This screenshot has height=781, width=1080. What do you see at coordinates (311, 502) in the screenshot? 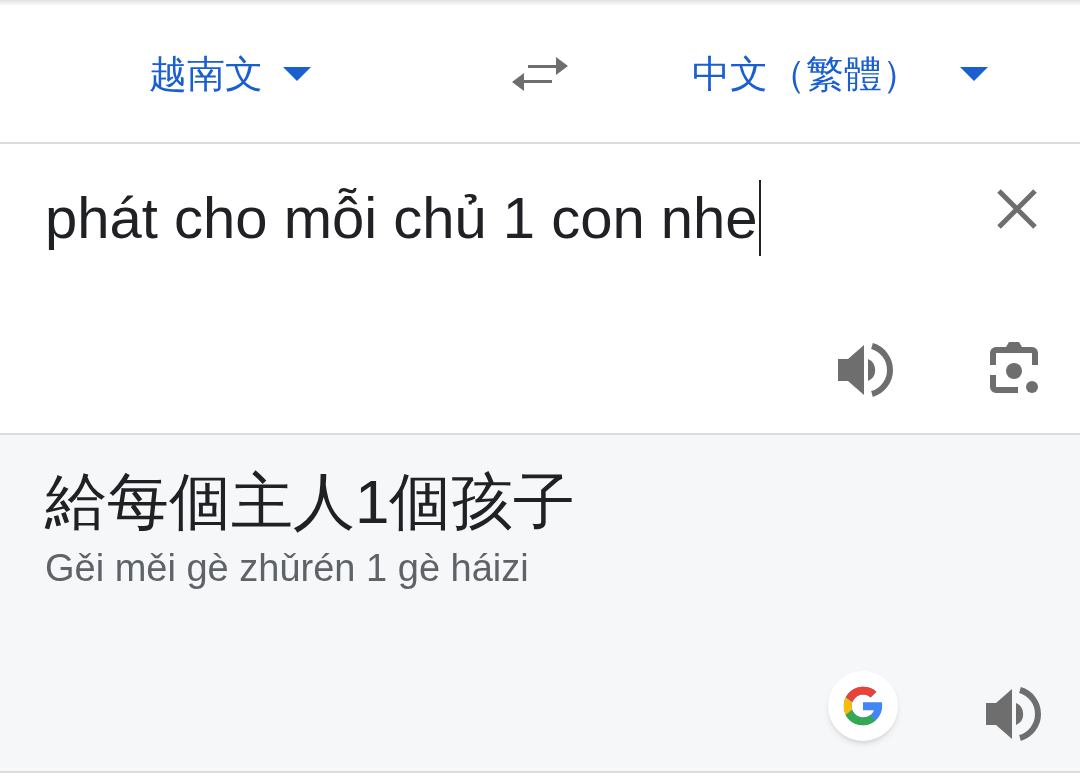
I see `translation-text: 給每個主人1個孩子` at bounding box center [311, 502].